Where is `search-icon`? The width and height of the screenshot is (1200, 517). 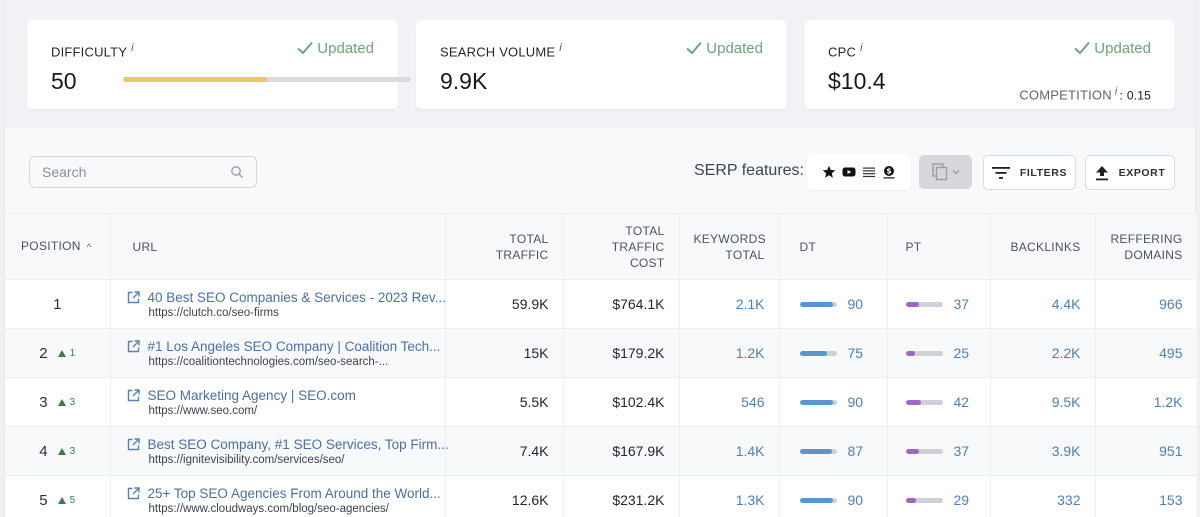
search-icon is located at coordinates (237, 172).